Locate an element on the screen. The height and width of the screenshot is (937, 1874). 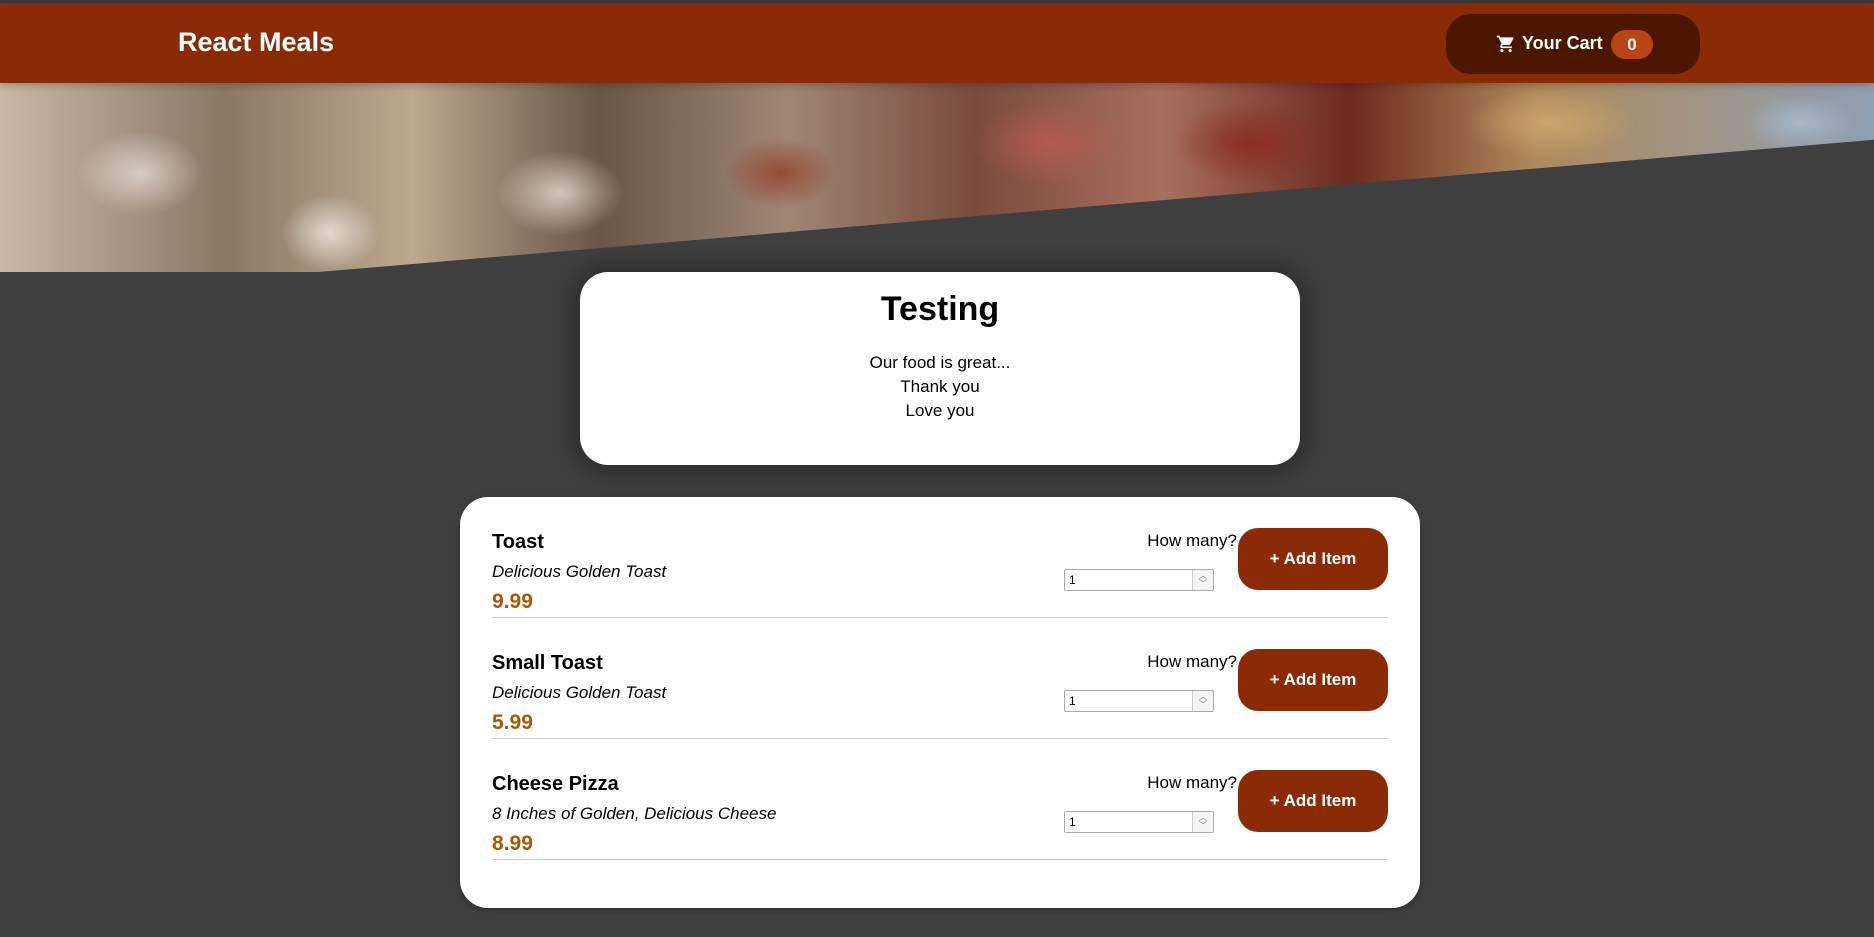
meal-price: 5.99 is located at coordinates (512, 722).